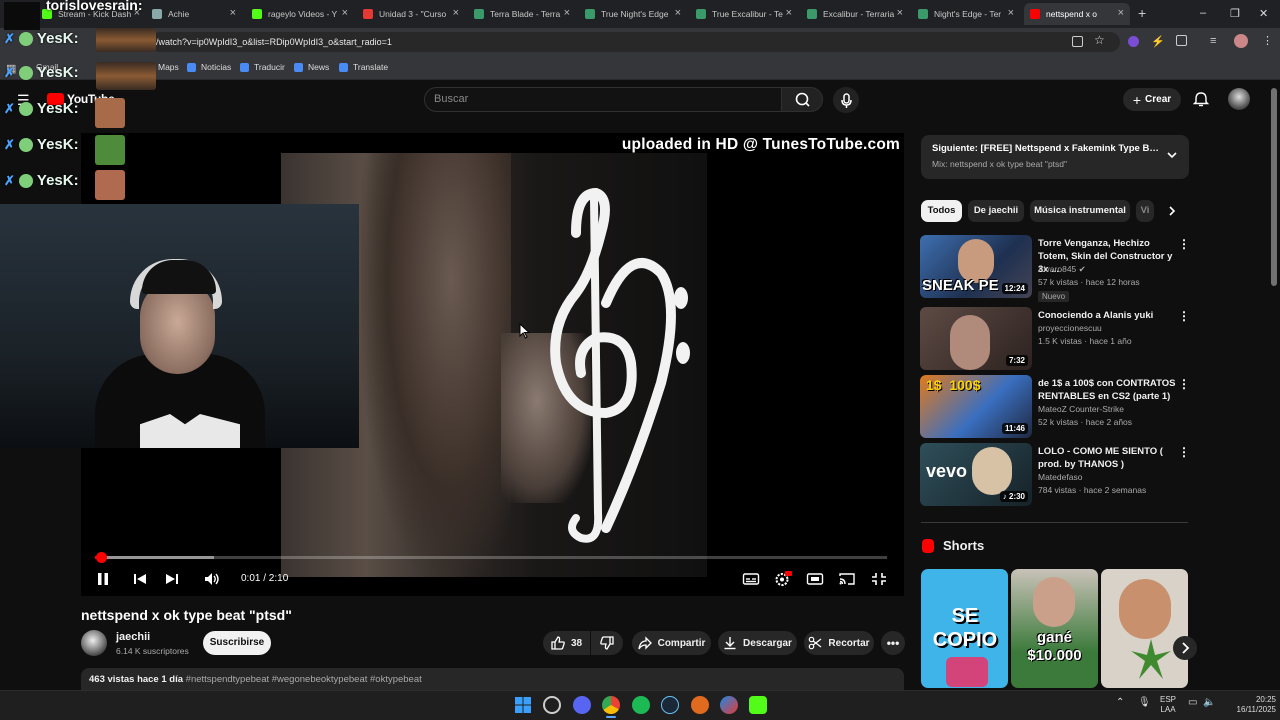 This screenshot has width=1280, height=720. What do you see at coordinates (300, 14) in the screenshot?
I see `browser-tab: rageylo Videos - Y ×` at bounding box center [300, 14].